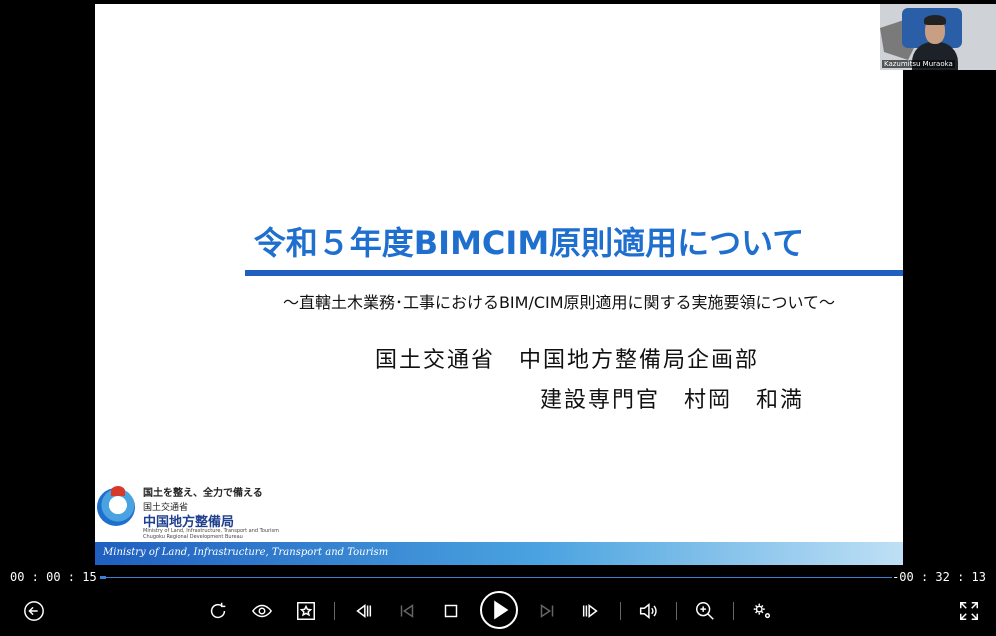 The image size is (996, 636). Describe the element at coordinates (567, 360) in the screenshot. I see `organization-line: 国土交通省 中国地方整備局企画部` at that location.